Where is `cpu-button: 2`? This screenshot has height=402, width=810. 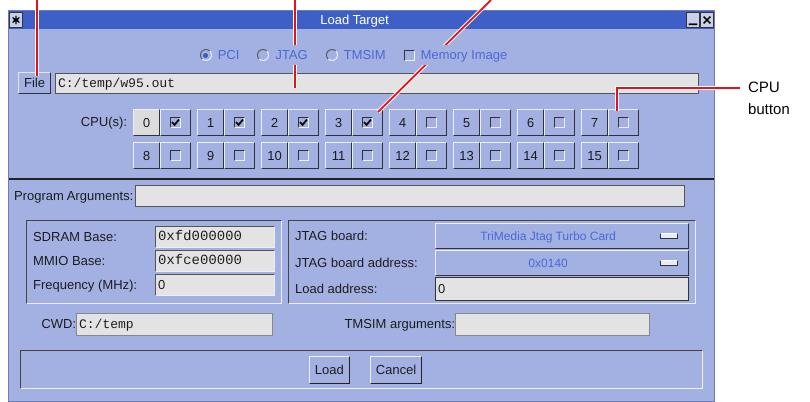
cpu-button: 2 is located at coordinates (274, 122).